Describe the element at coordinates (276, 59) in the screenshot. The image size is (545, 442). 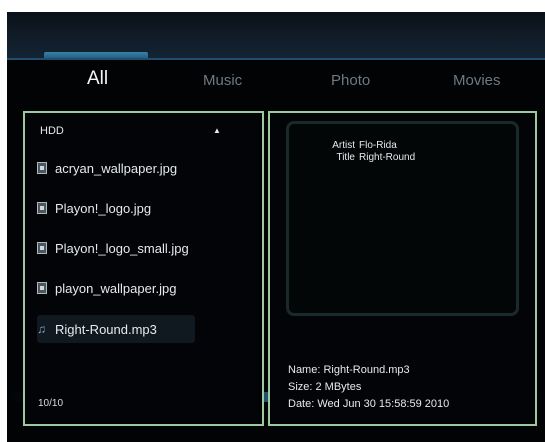
I see `header-divider` at that location.